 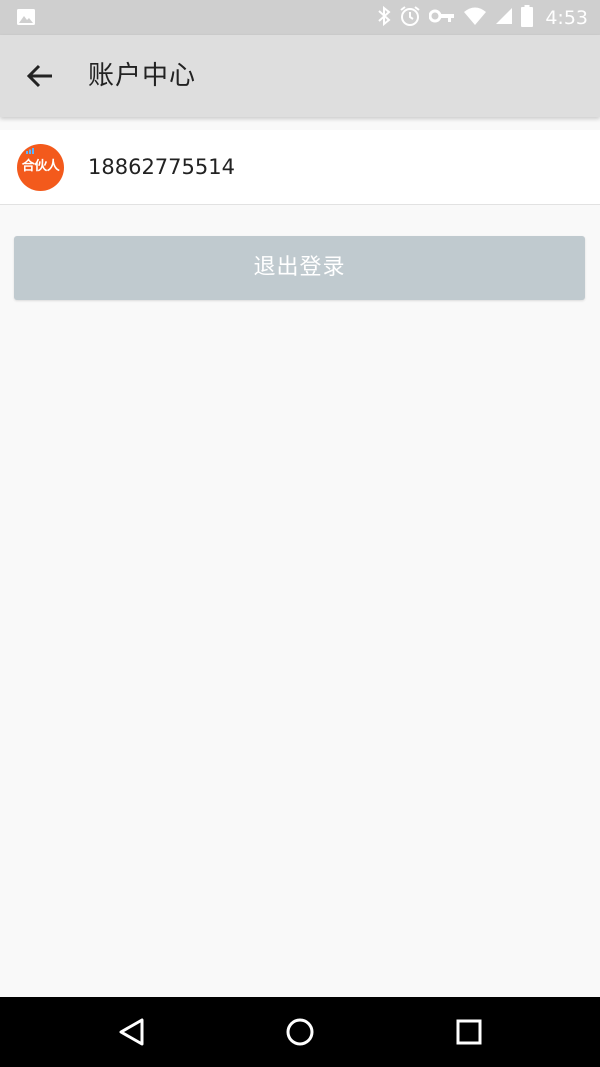 I want to click on avatar: 合伙人, so click(x=40, y=167).